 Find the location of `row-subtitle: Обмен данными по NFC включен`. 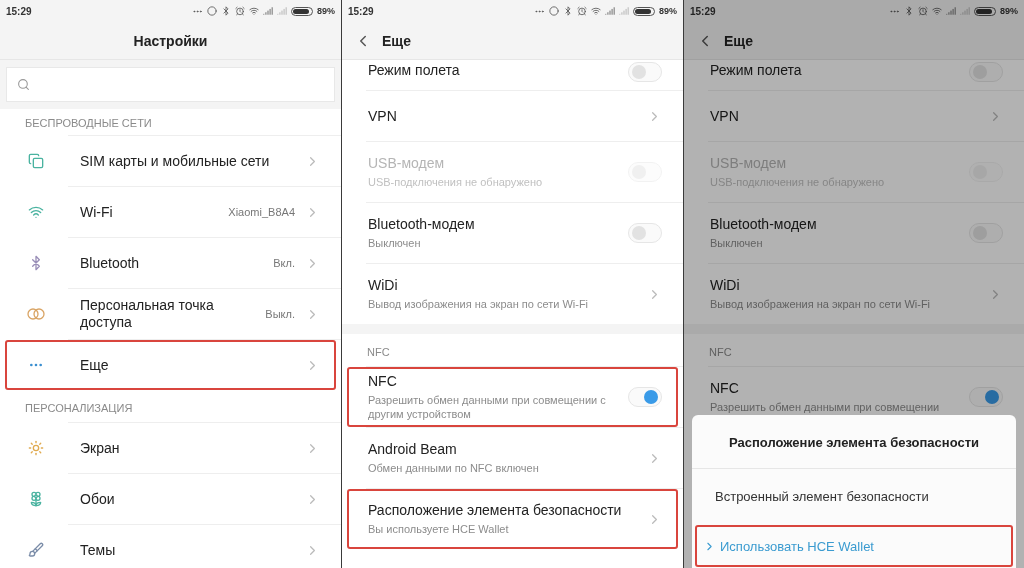

row-subtitle: Обмен данными по NFC включен is located at coordinates (454, 468).